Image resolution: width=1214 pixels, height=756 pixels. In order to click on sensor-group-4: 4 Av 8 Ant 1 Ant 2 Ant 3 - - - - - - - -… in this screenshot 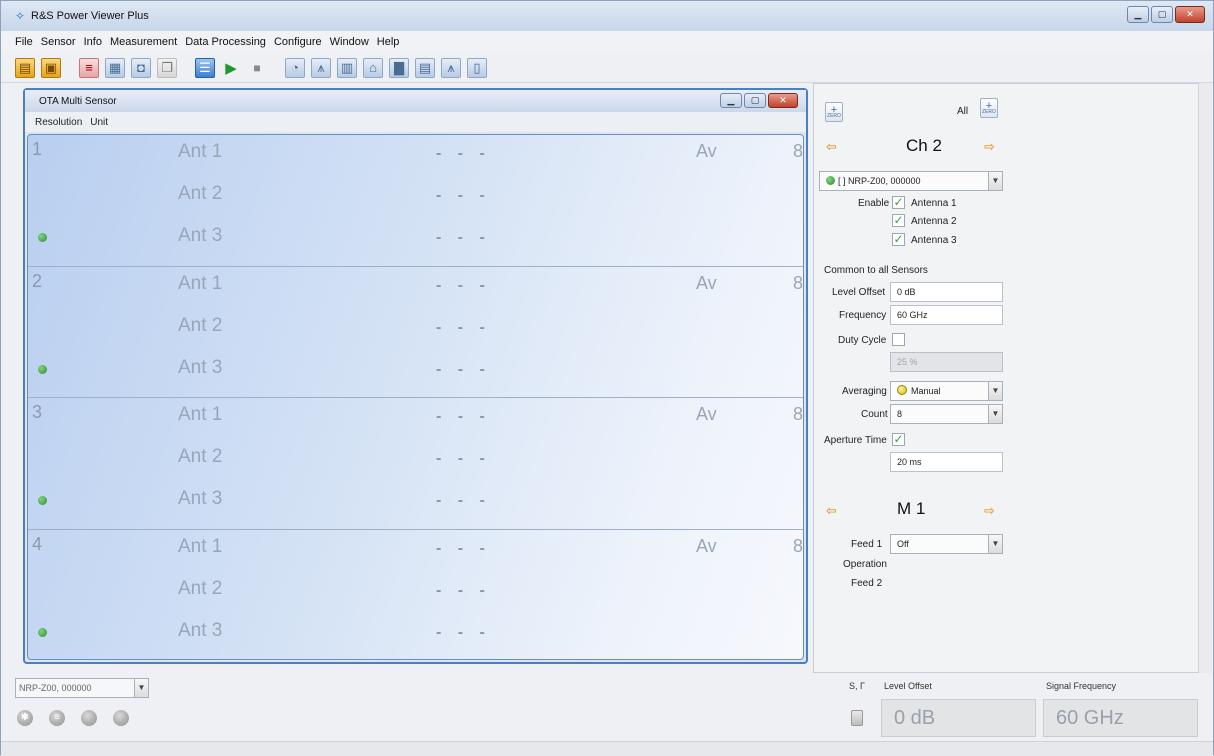, I will do `click(416, 595)`.